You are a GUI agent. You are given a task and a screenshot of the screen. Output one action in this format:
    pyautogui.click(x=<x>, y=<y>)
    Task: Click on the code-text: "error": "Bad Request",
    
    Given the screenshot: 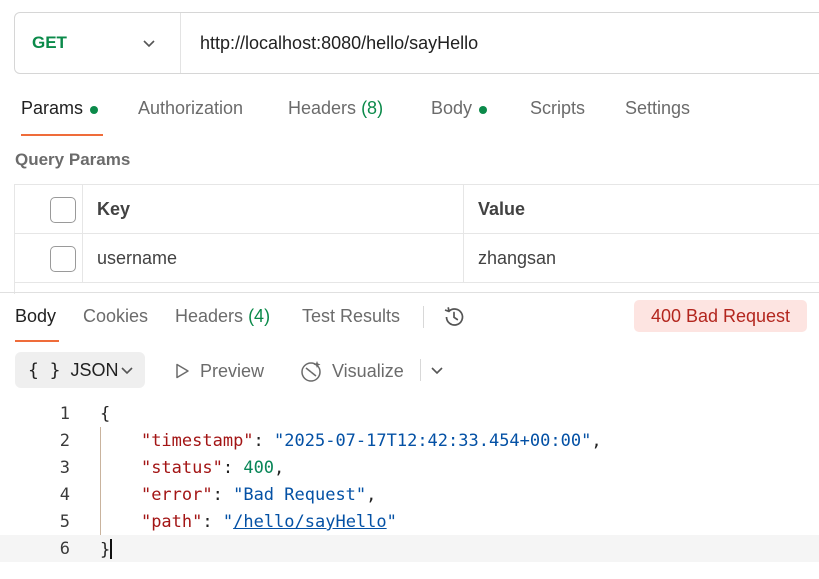 What is the action you would take?
    pyautogui.click(x=258, y=495)
    